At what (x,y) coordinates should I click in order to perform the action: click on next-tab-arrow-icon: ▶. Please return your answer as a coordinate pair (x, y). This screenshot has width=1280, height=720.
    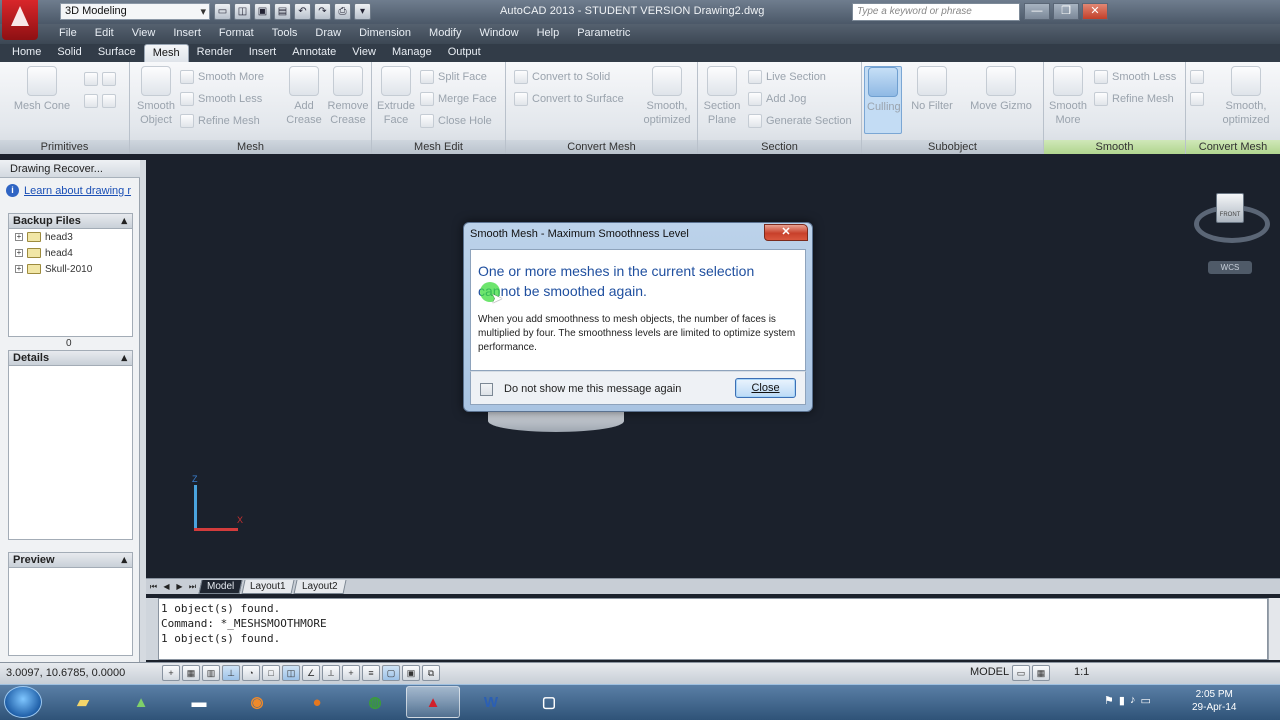
    Looking at the image, I should click on (179, 587).